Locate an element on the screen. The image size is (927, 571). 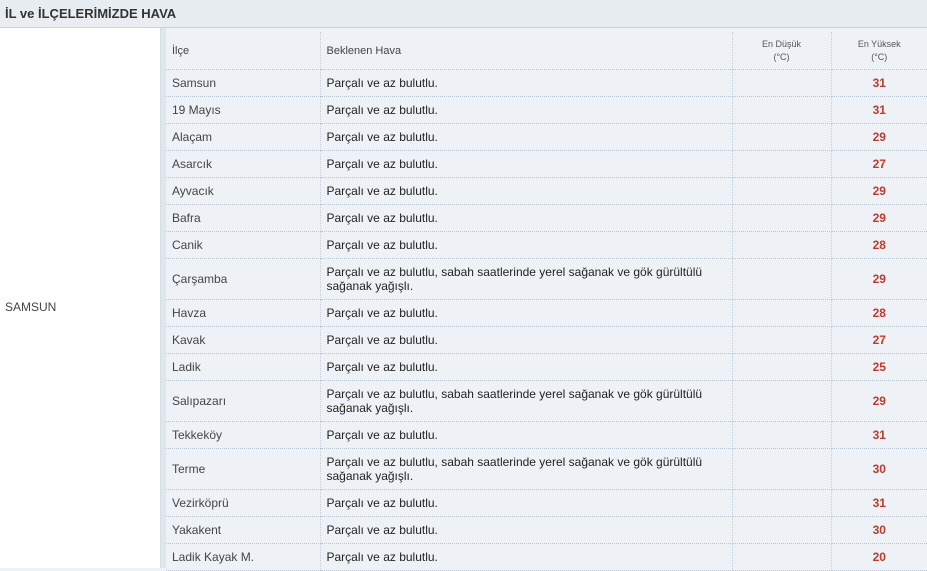
district-cell: Vezirköprü is located at coordinates (243, 503).